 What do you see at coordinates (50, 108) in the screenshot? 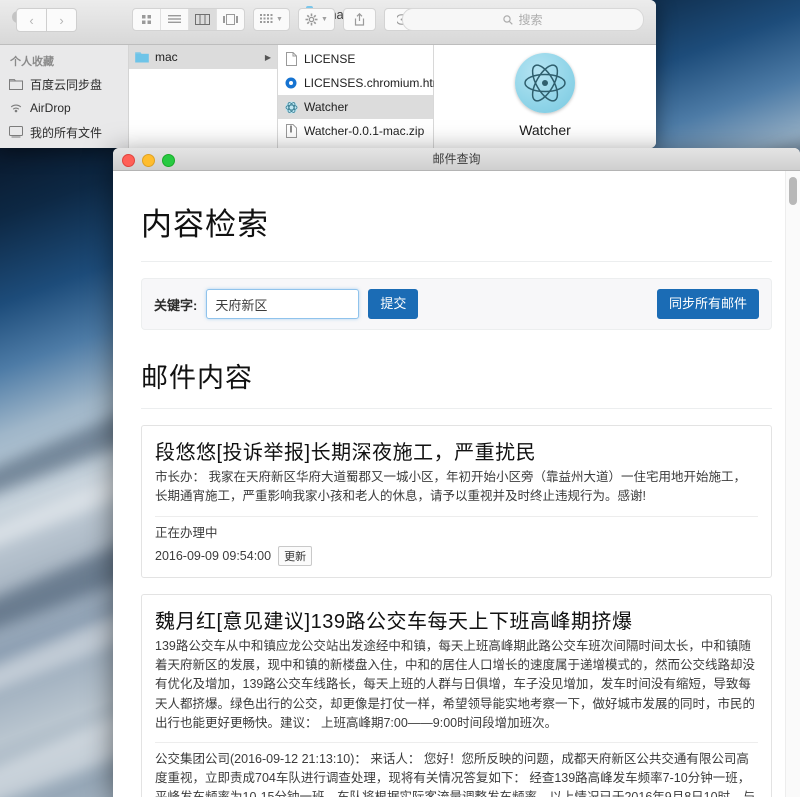
I see `sidebar-item-label: AirDrop` at bounding box center [50, 108].